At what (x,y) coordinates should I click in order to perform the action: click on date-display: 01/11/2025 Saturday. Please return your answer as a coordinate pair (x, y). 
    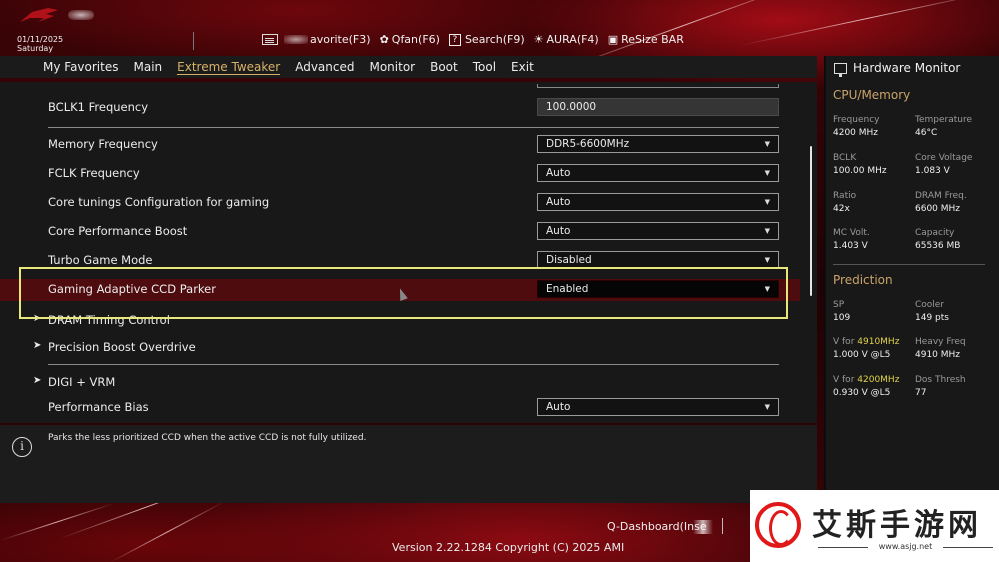
    Looking at the image, I should click on (40, 44).